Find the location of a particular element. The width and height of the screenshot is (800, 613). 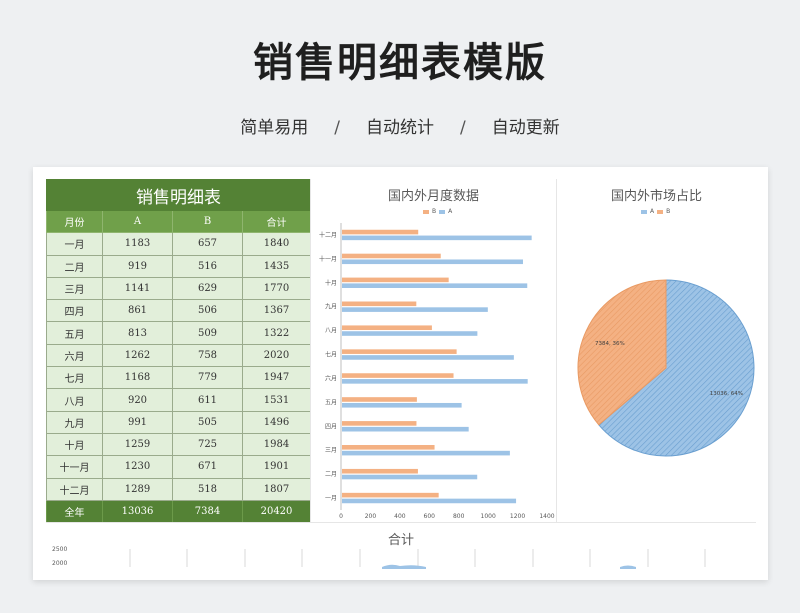

table-cell: 1183 is located at coordinates (137, 244).